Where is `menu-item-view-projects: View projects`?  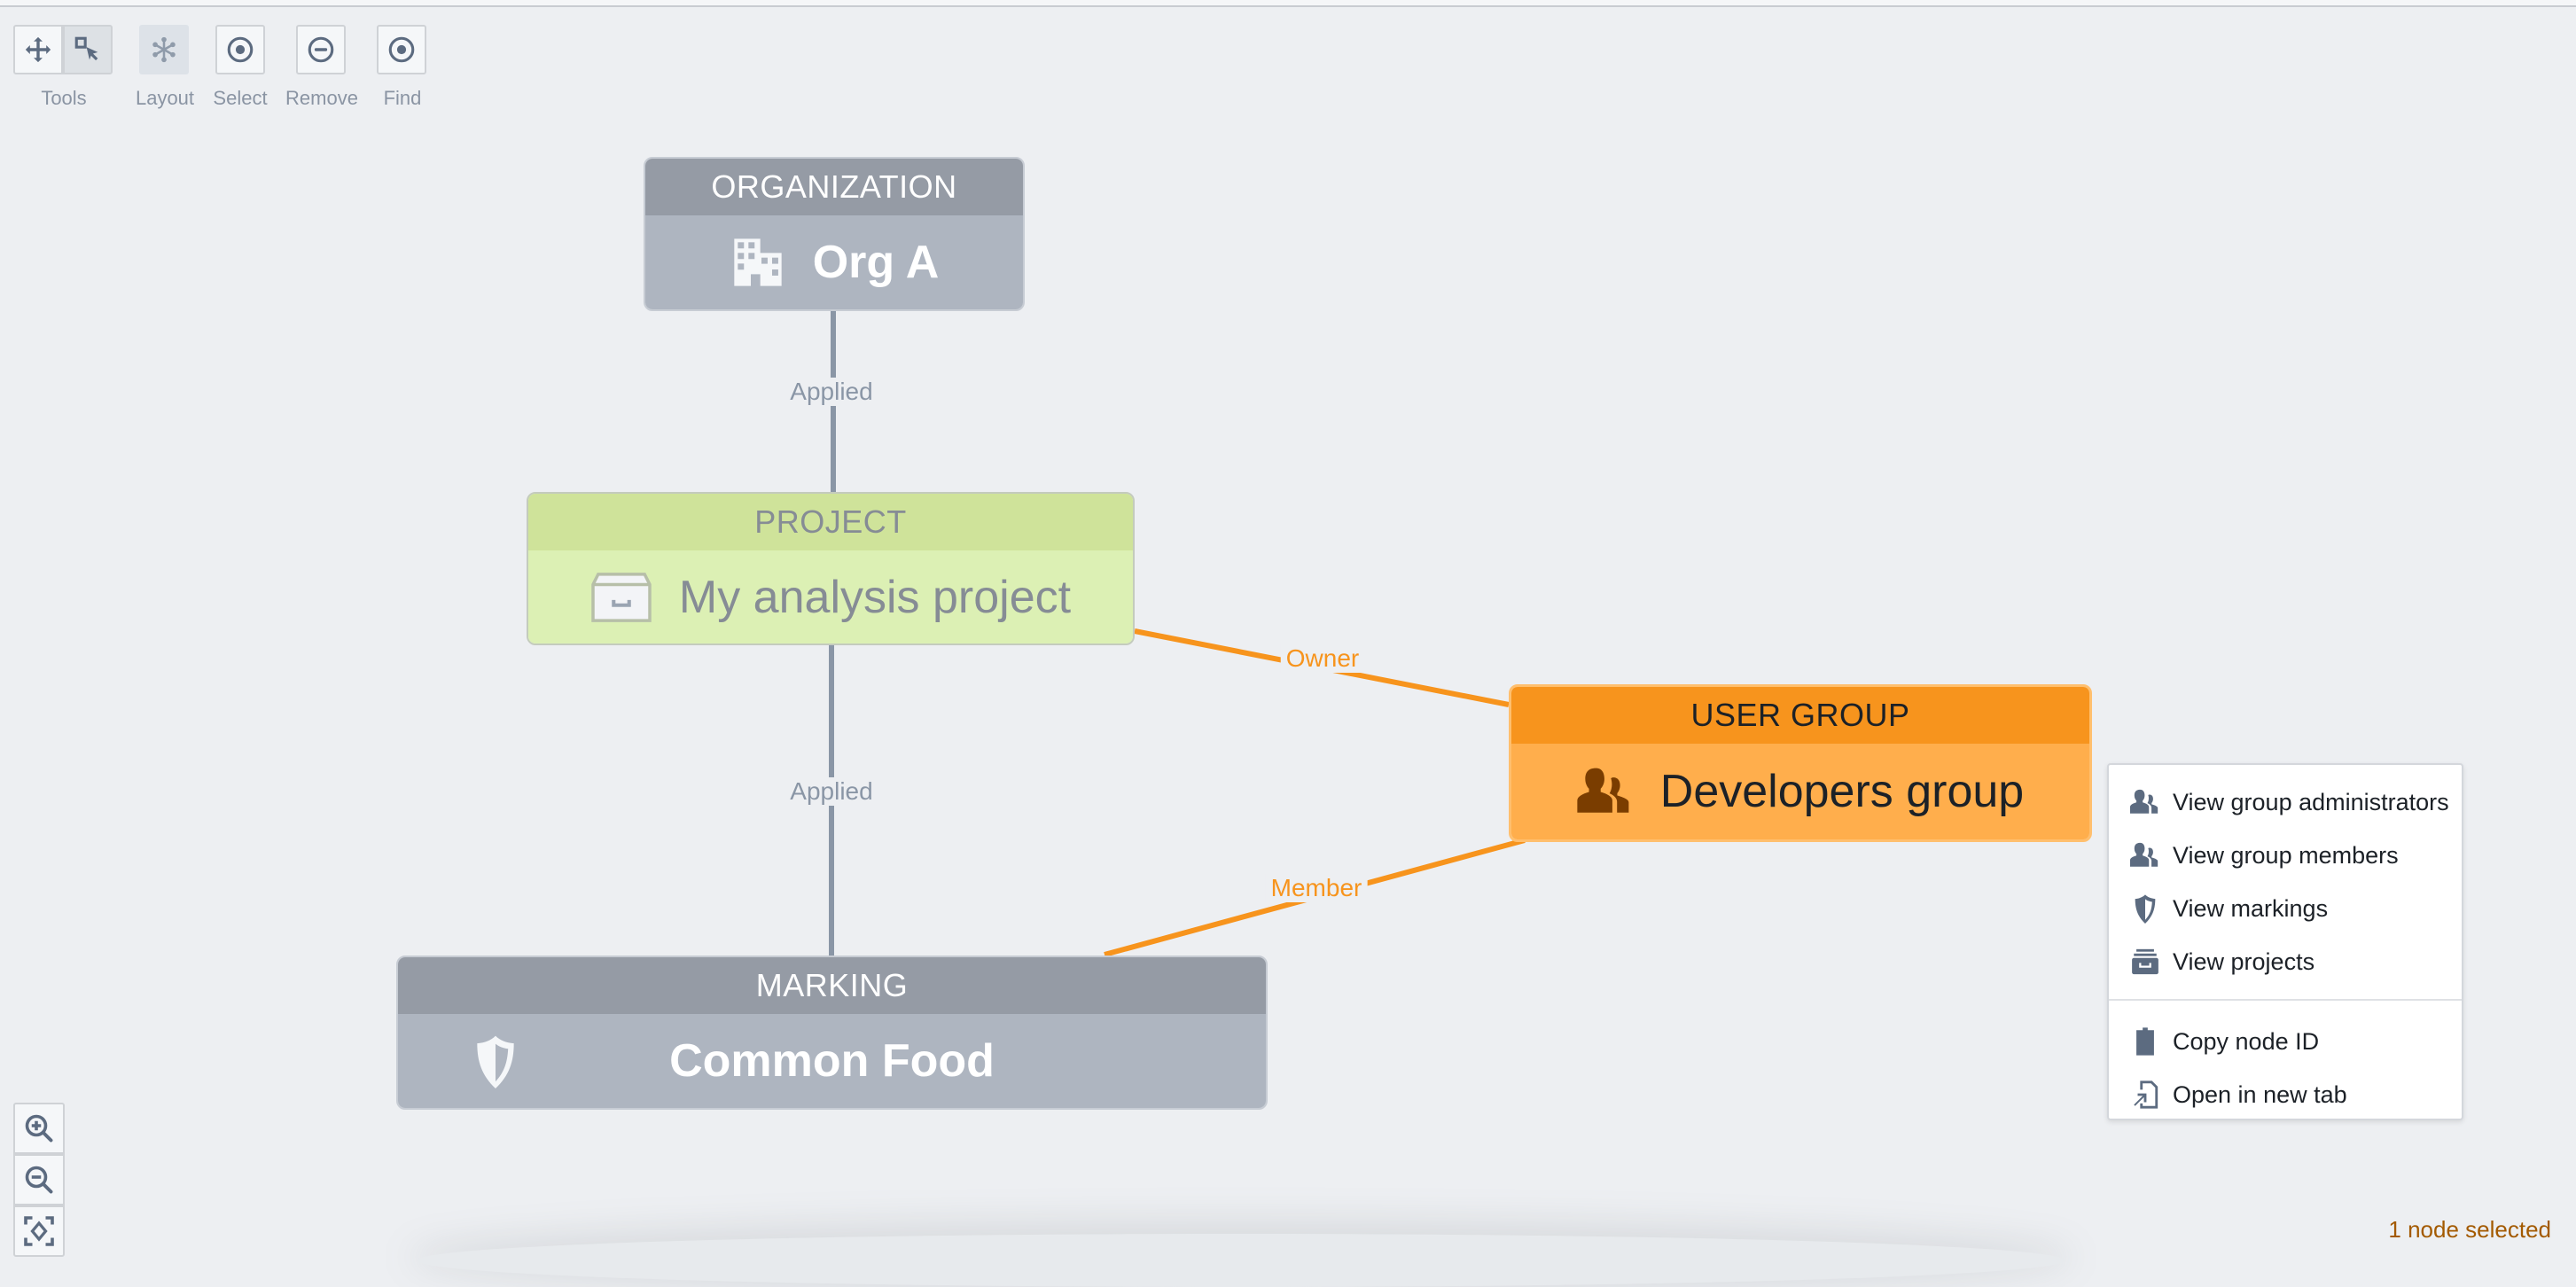
menu-item-view-projects: View projects is located at coordinates (2285, 961).